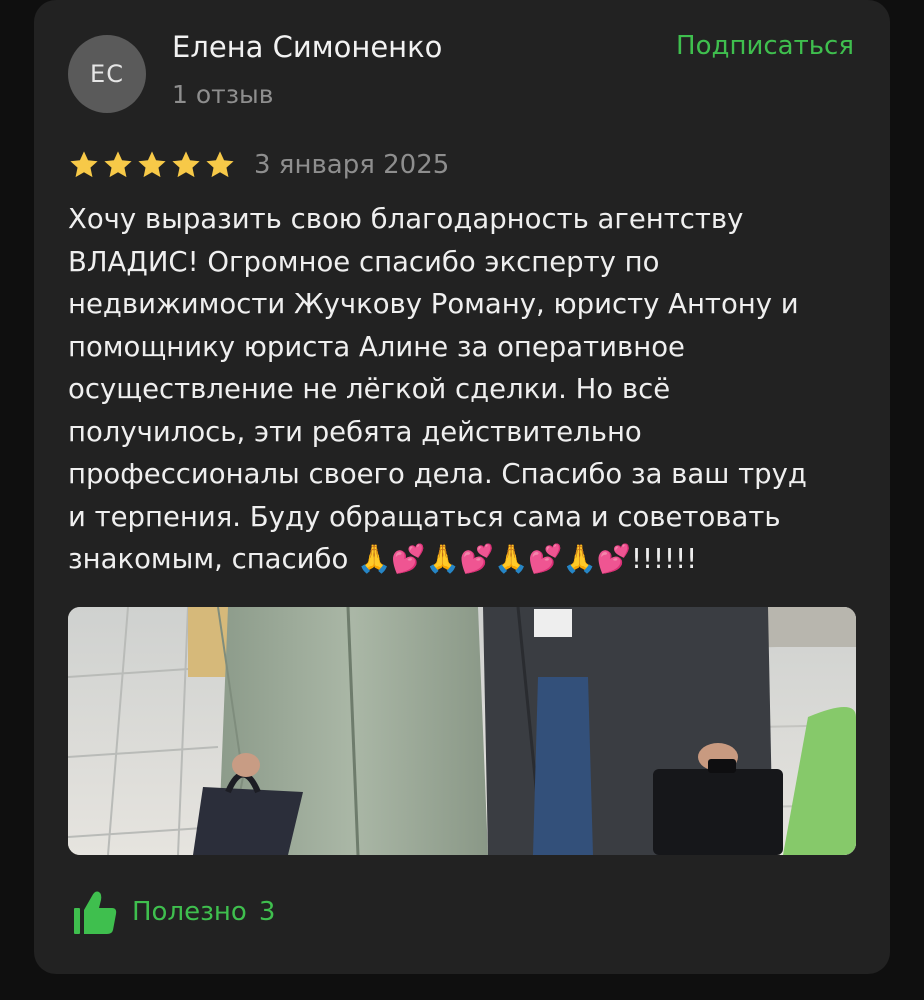 The height and width of the screenshot is (1000, 924). What do you see at coordinates (189, 912) in the screenshot?
I see `helpful-label: Полезно` at bounding box center [189, 912].